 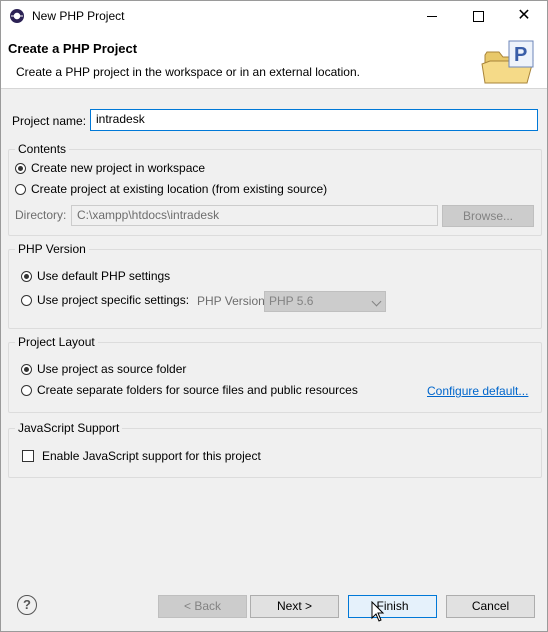 I want to click on create-new-project-radio: Create new project in workspace, so click(x=110, y=168).